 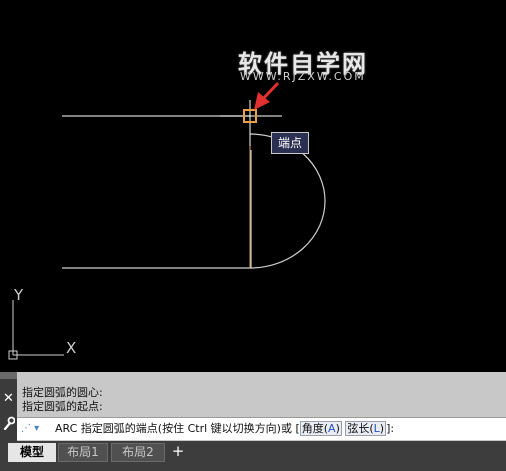 What do you see at coordinates (253, 456) in the screenshot?
I see `layout-tab-bar: 模型 布局1 布局2 +` at bounding box center [253, 456].